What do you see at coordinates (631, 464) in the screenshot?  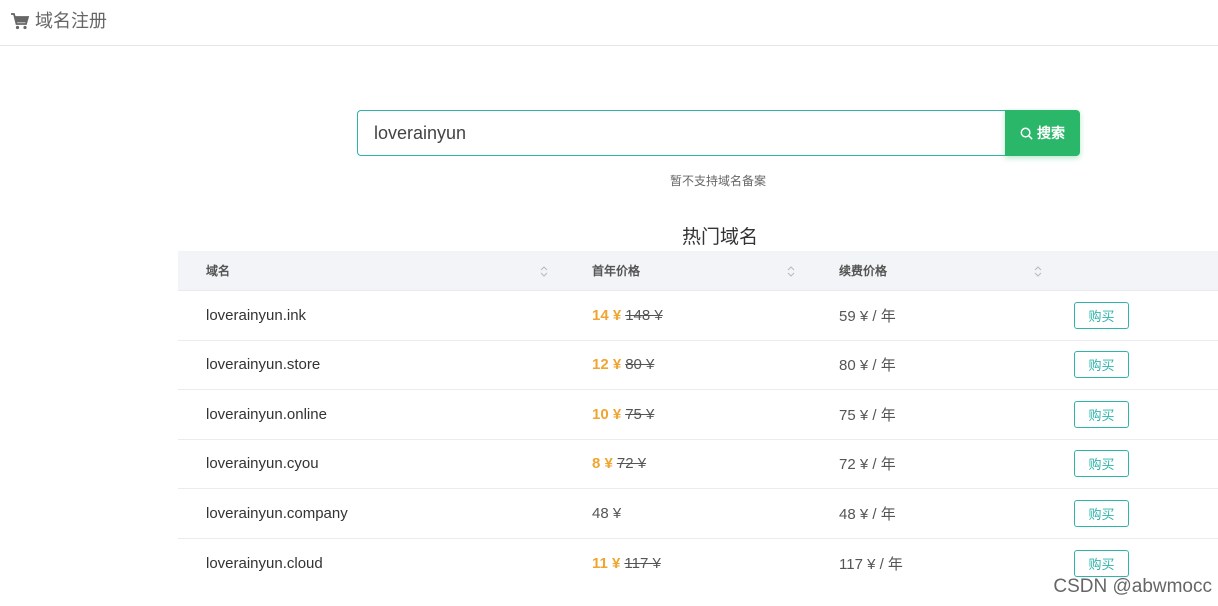 I see `original-price: 72 ¥` at bounding box center [631, 464].